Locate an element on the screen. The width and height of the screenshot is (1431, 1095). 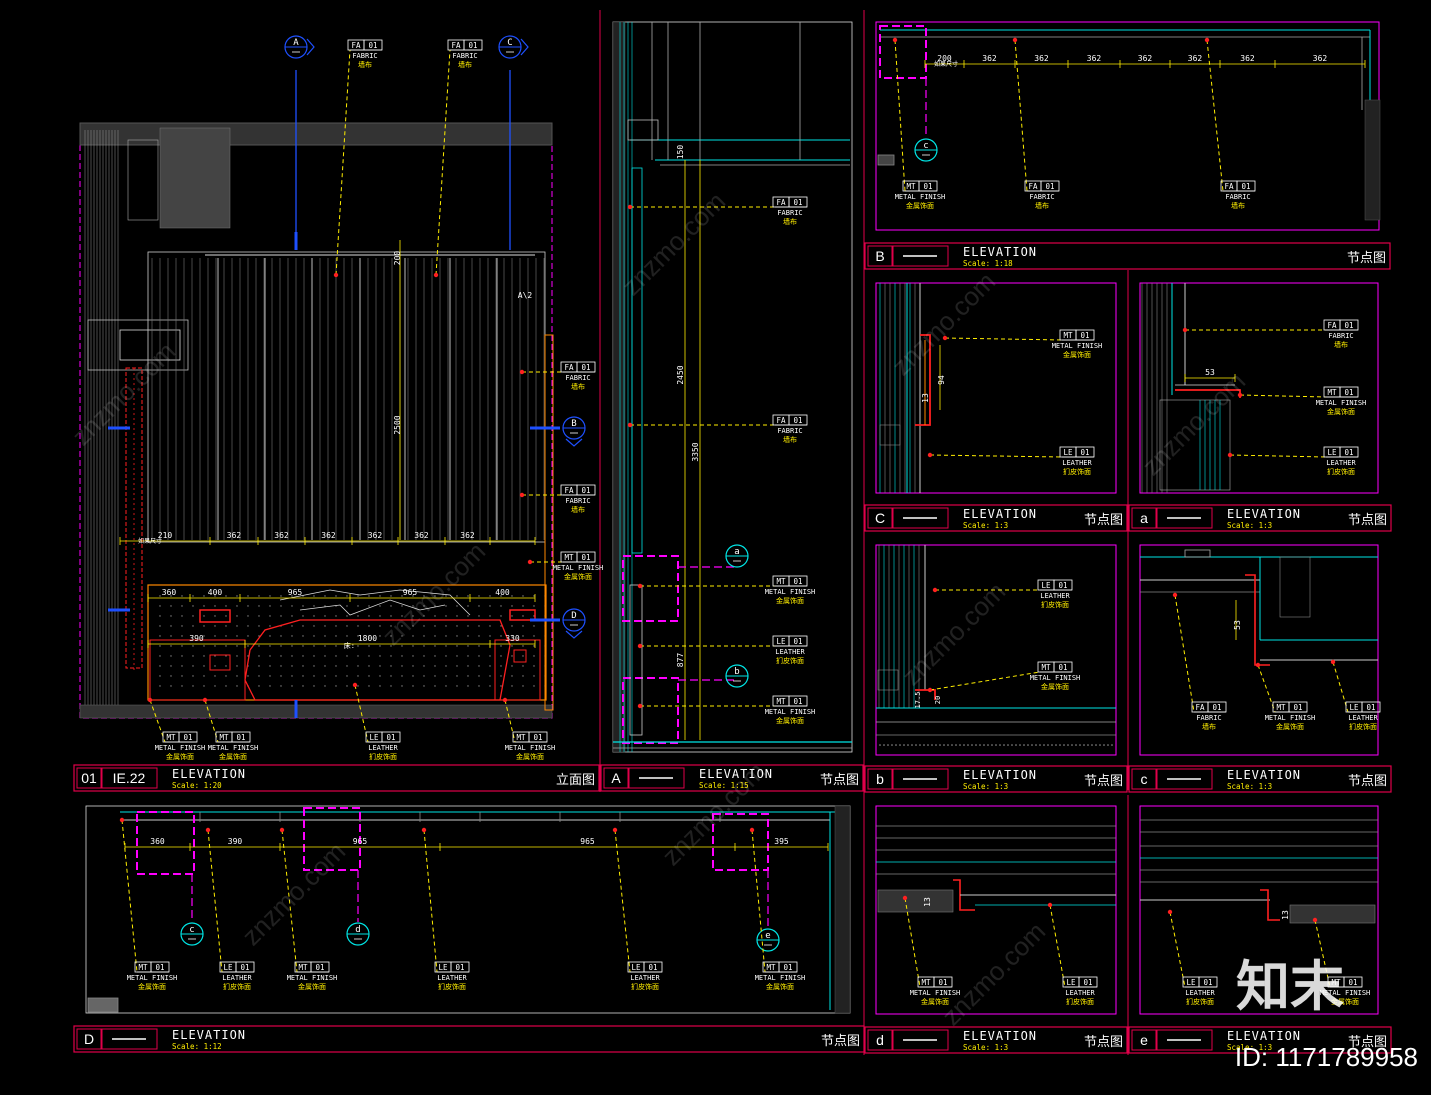
dimension-value: 1800 is located at coordinates (367, 638).